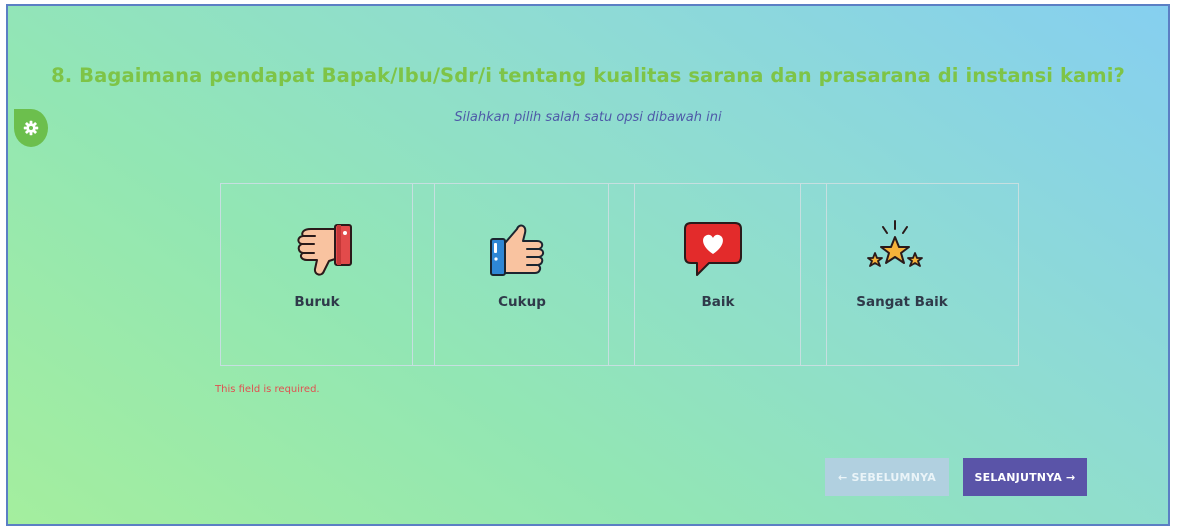 The width and height of the screenshot is (1177, 528). I want to click on option-buruk: Buruk, so click(317, 274).